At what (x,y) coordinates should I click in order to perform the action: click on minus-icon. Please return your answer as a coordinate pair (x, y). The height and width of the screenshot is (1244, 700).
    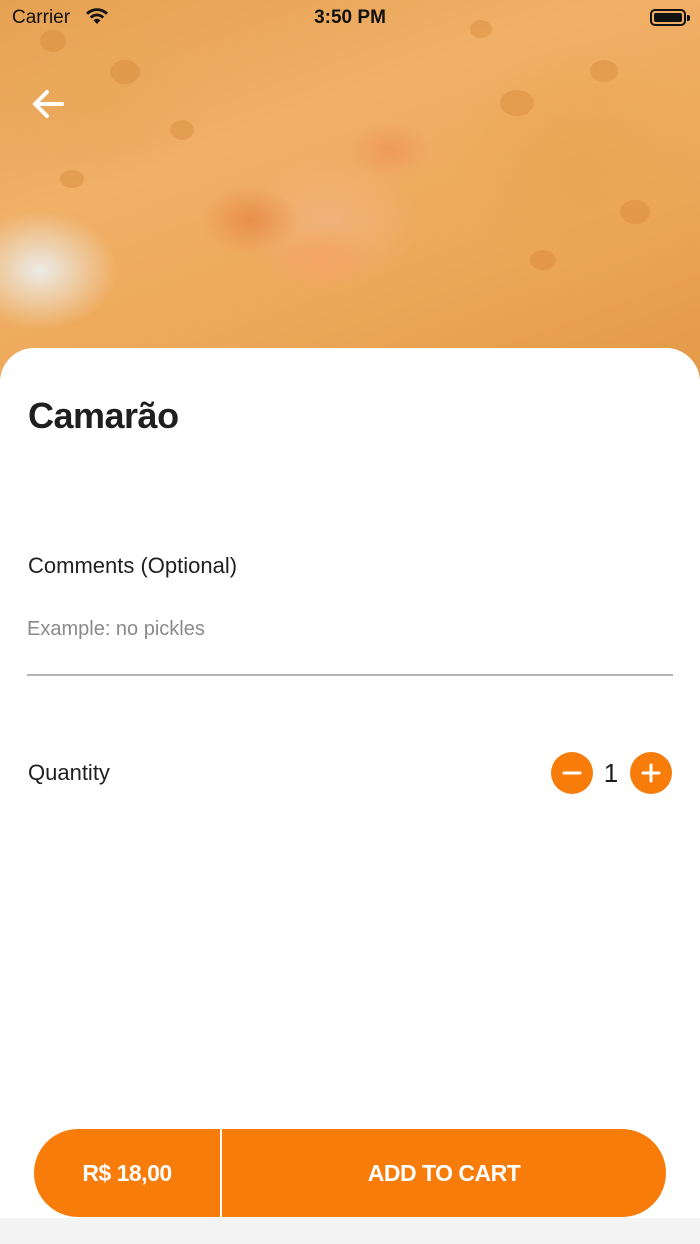
    Looking at the image, I should click on (572, 773).